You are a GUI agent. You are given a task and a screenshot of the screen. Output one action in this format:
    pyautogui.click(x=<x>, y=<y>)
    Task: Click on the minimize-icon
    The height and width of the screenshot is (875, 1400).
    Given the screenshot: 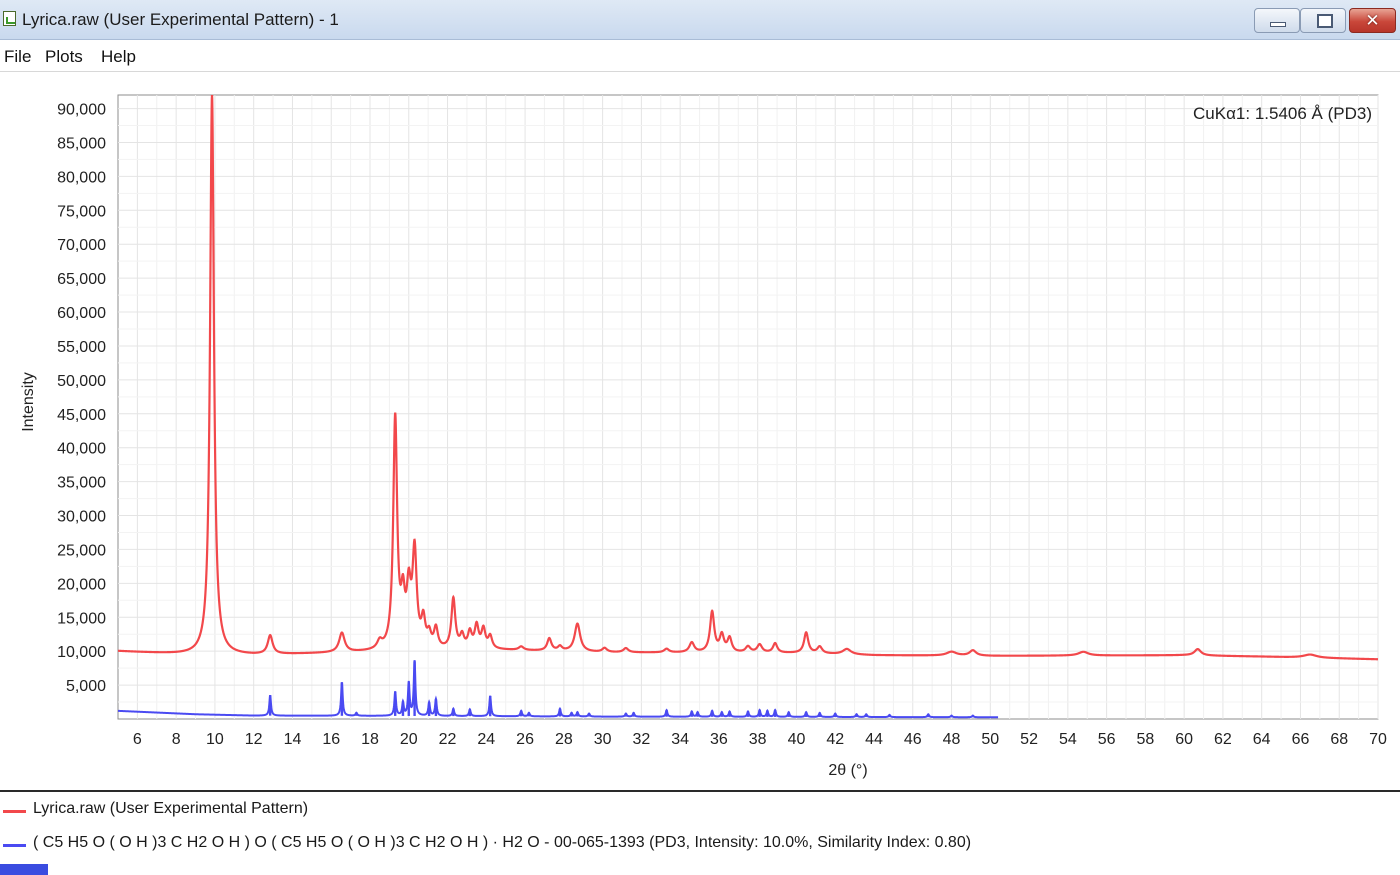 What is the action you would take?
    pyautogui.click(x=1278, y=24)
    